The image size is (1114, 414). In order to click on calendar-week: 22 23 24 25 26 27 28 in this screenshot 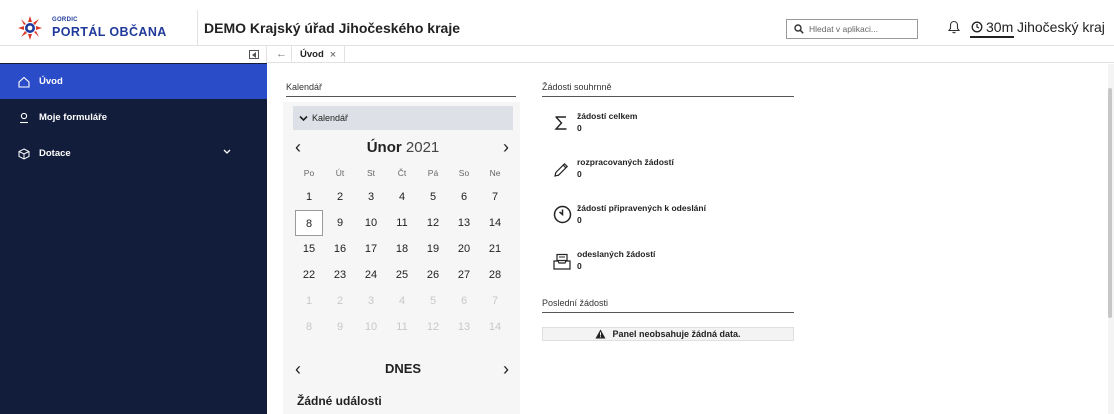, I will do `click(402, 274)`.